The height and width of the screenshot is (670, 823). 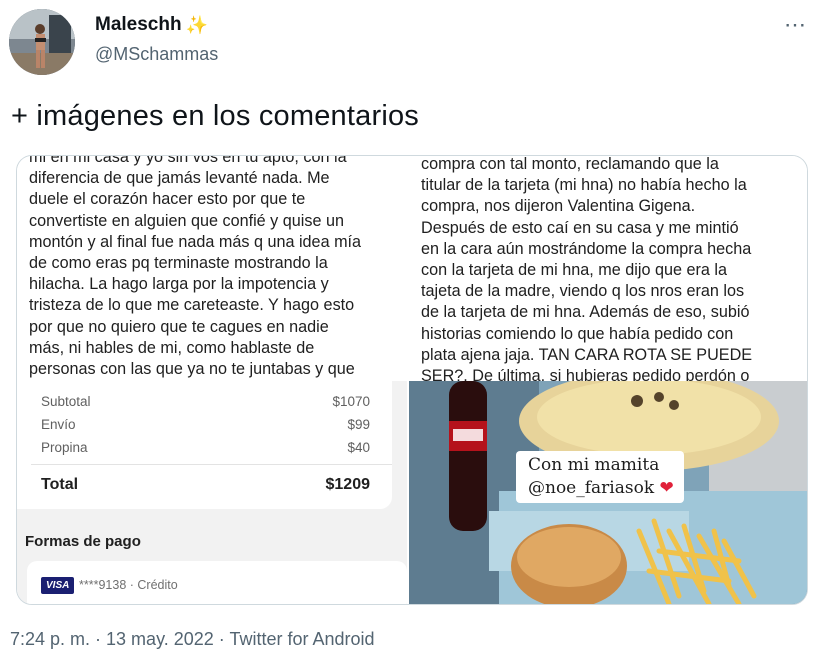 What do you see at coordinates (587, 354) in the screenshot?
I see `right-text-line: plata ajena jaja. TAN CARA ROTA SE PUEDE` at bounding box center [587, 354].